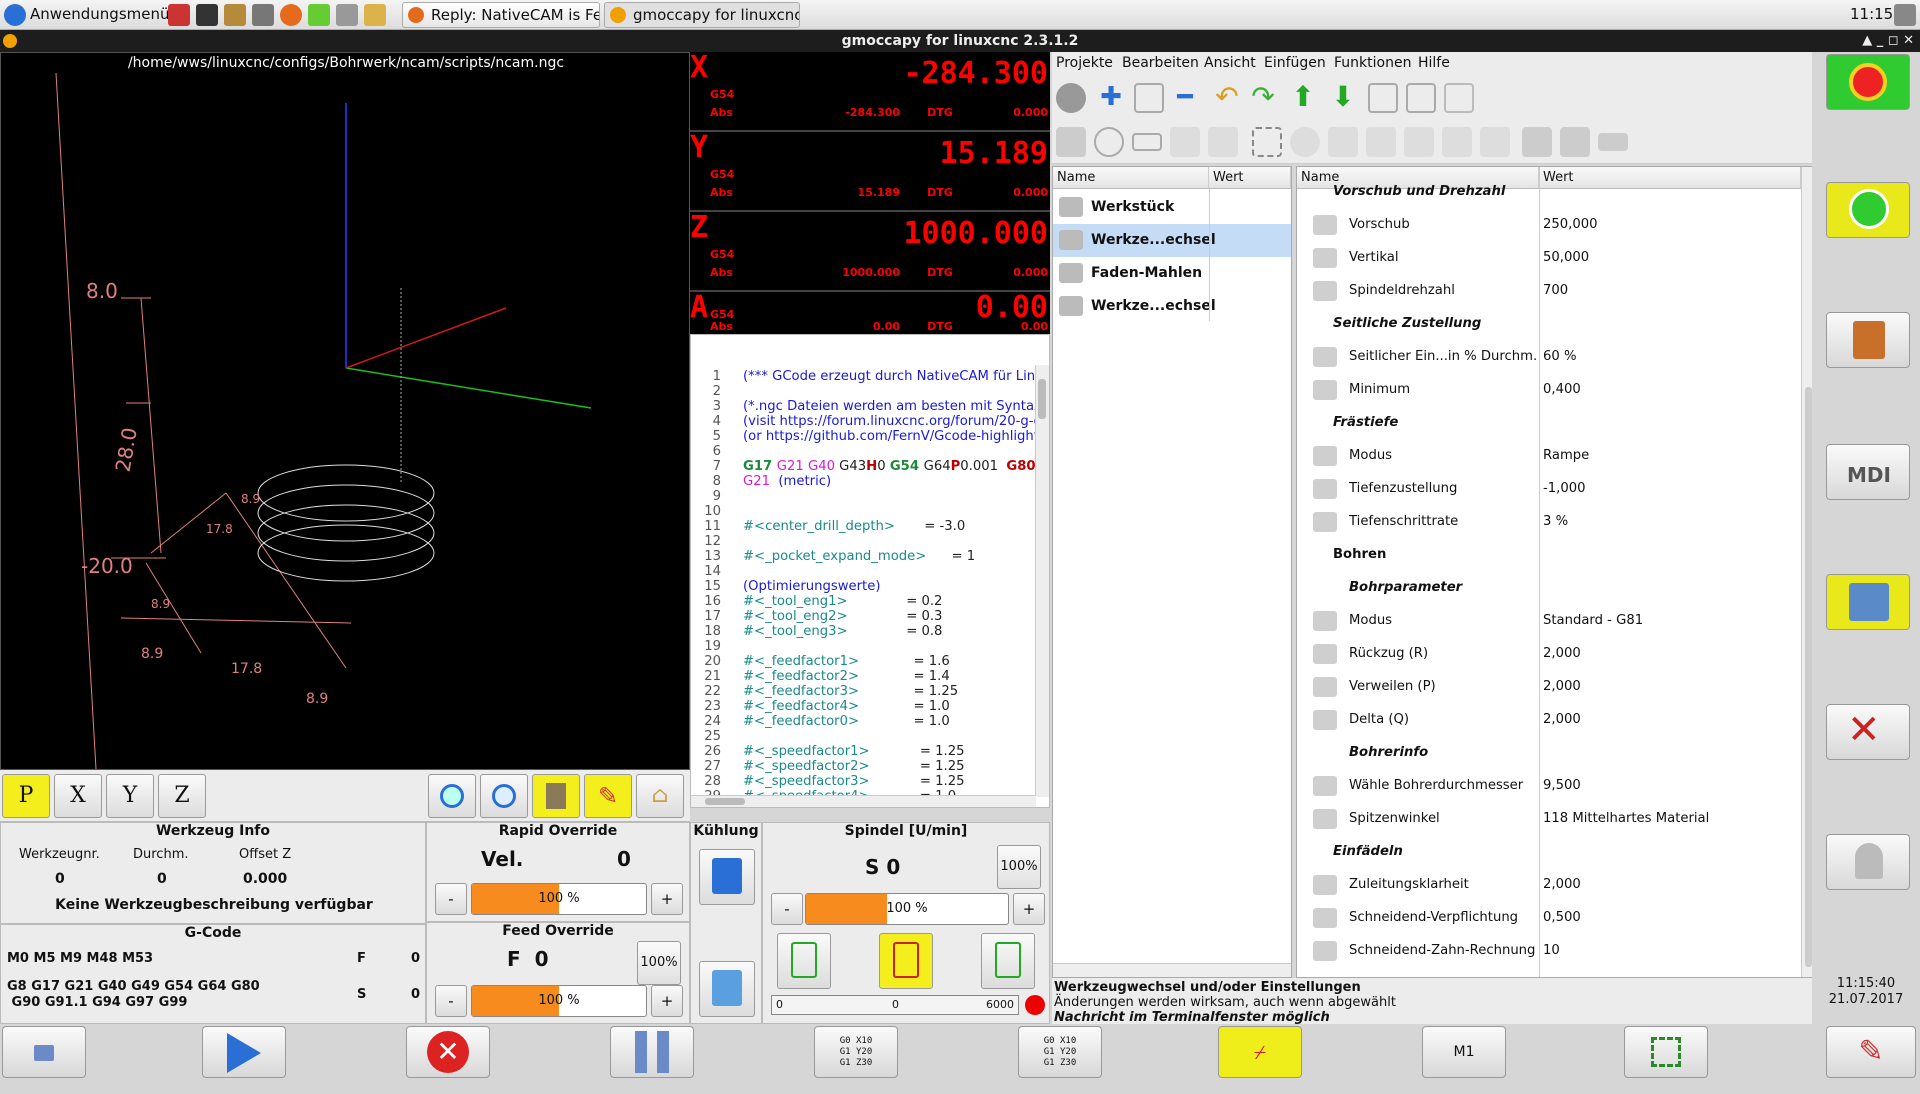 The image size is (1920, 1094). What do you see at coordinates (1185, 98) in the screenshot?
I see `remove-icon: ━` at bounding box center [1185, 98].